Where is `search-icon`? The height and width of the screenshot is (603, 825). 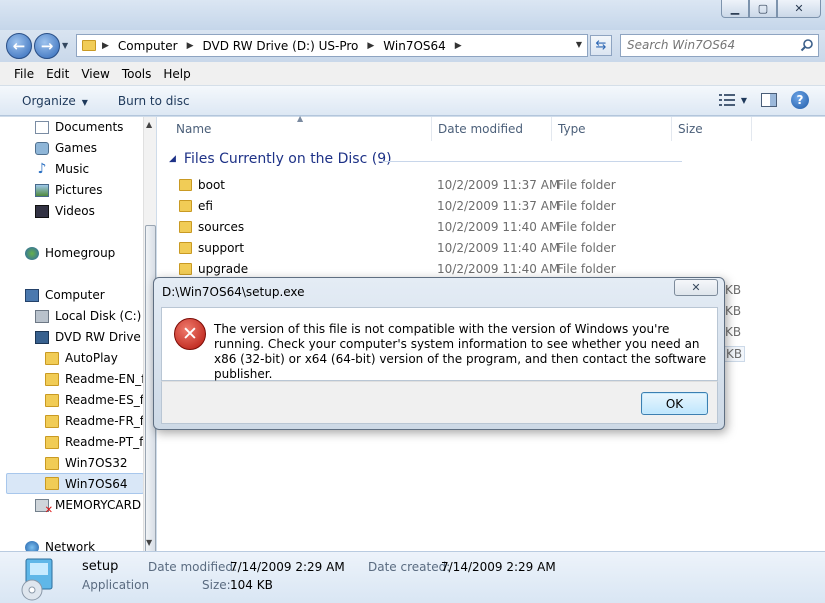
search-icon is located at coordinates (807, 45).